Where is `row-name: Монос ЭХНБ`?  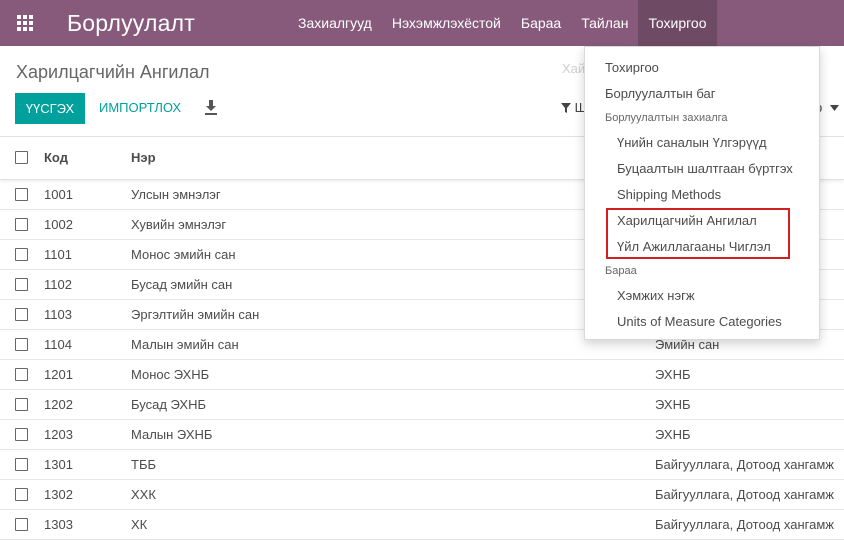
row-name: Монос ЭХНБ is located at coordinates (170, 374).